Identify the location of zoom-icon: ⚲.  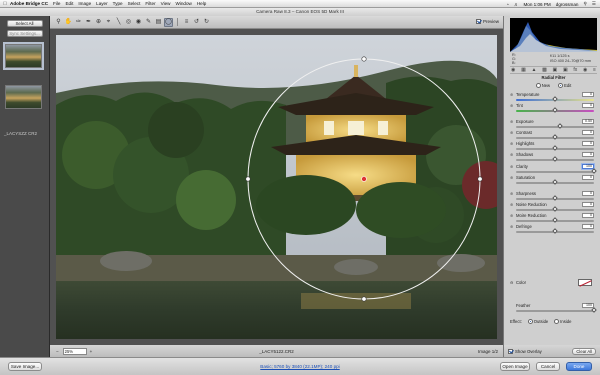
(58, 22).